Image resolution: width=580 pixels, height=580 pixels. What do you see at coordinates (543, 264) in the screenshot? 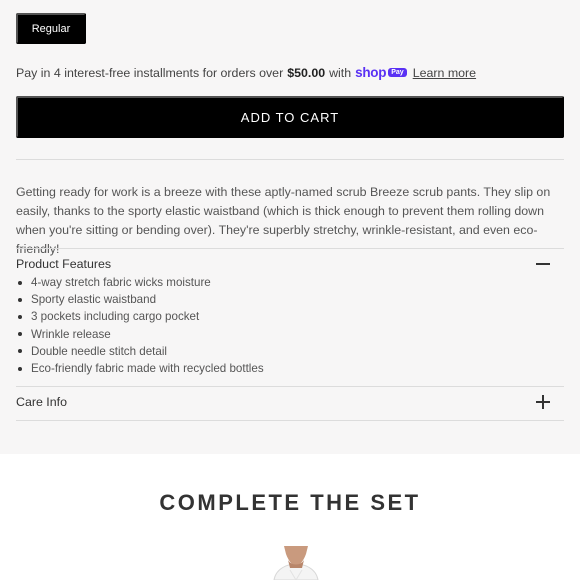
I see `minus-icon` at bounding box center [543, 264].